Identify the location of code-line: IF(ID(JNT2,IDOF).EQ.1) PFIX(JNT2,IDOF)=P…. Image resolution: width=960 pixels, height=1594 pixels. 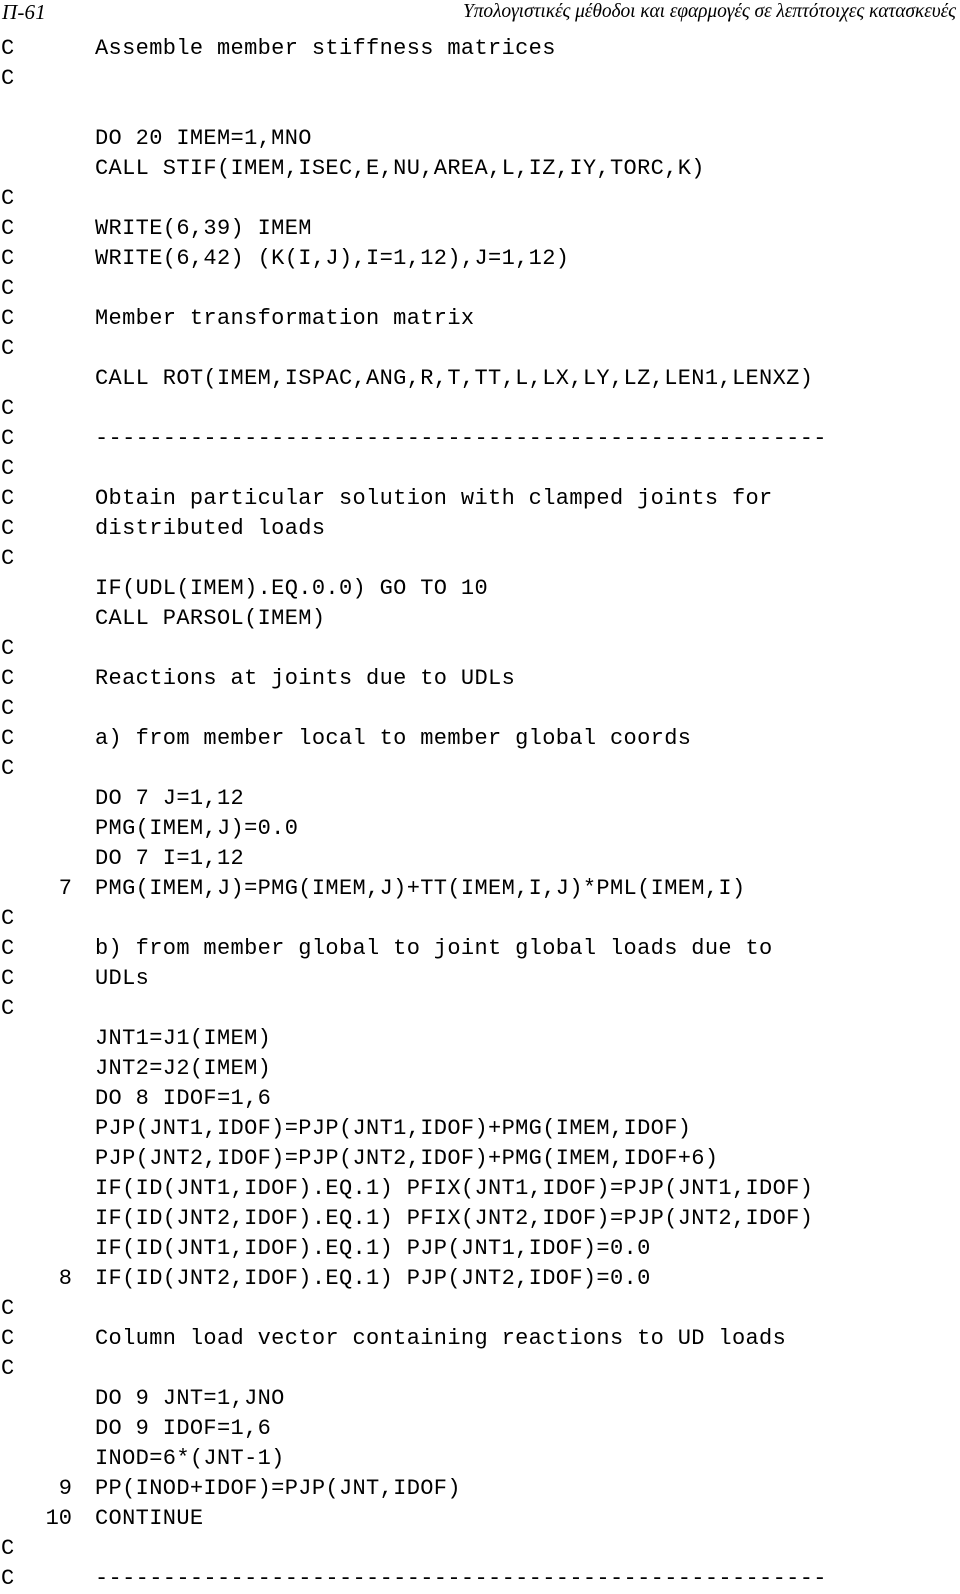
(480, 1219).